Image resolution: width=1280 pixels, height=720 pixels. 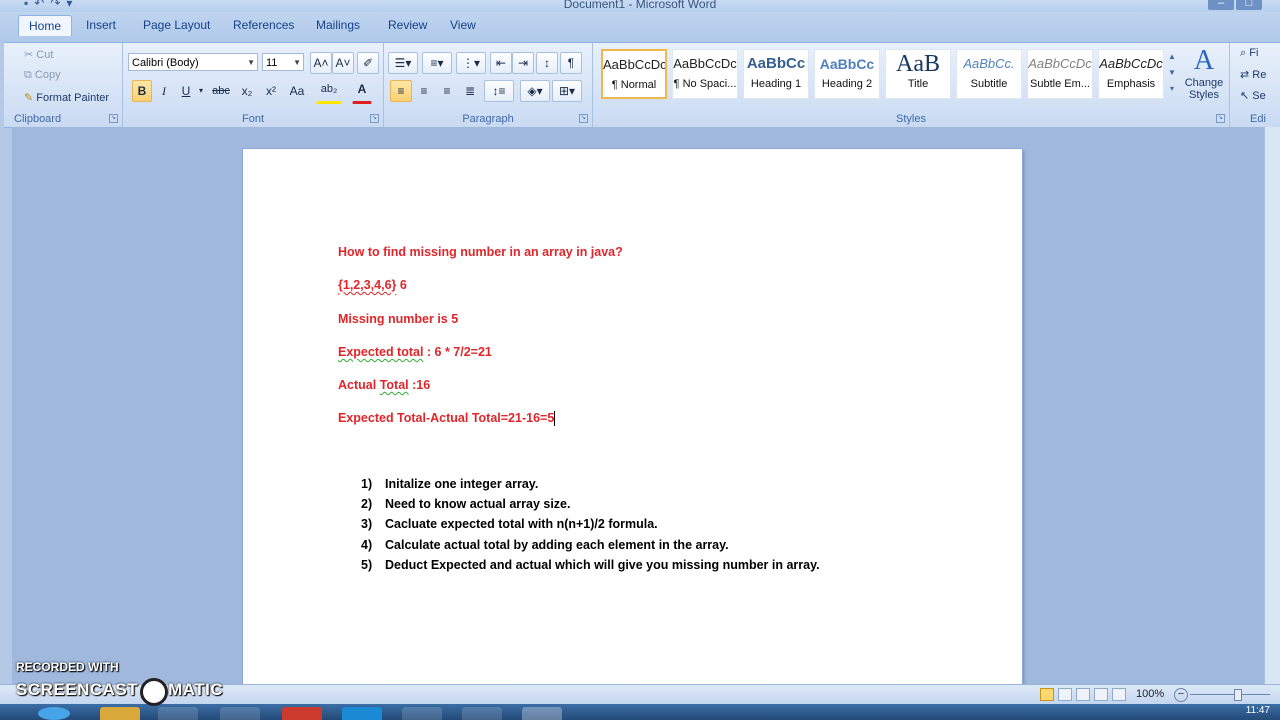 What do you see at coordinates (367, 504) in the screenshot?
I see `list-number: 2)` at bounding box center [367, 504].